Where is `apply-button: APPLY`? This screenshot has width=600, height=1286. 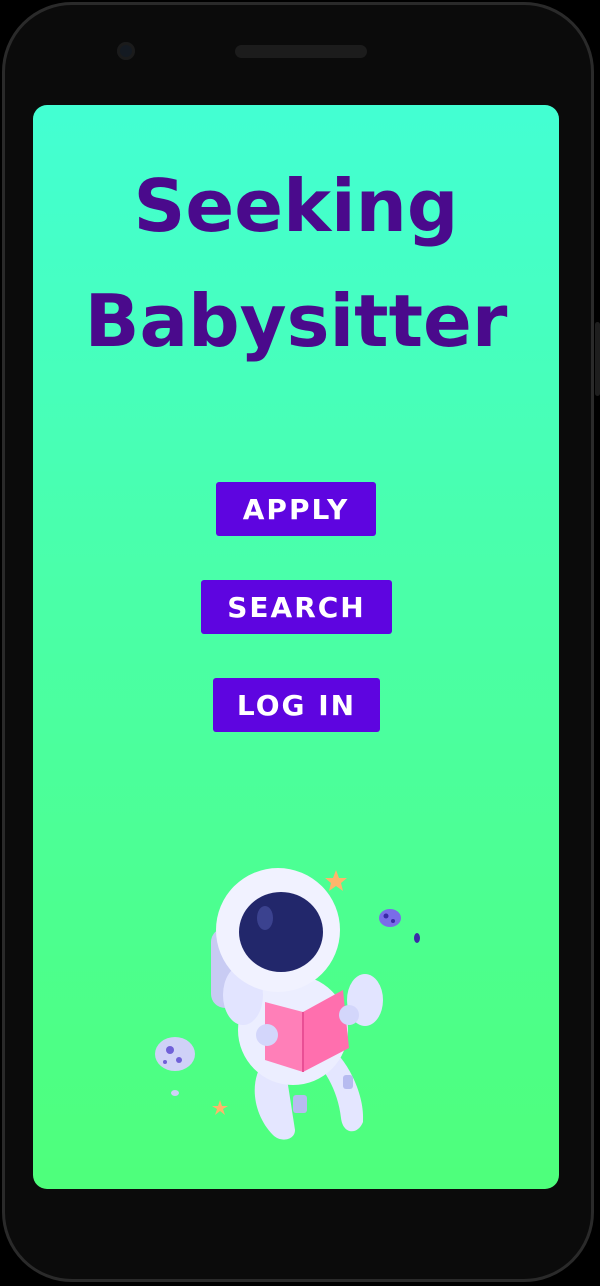 apply-button: APPLY is located at coordinates (296, 509).